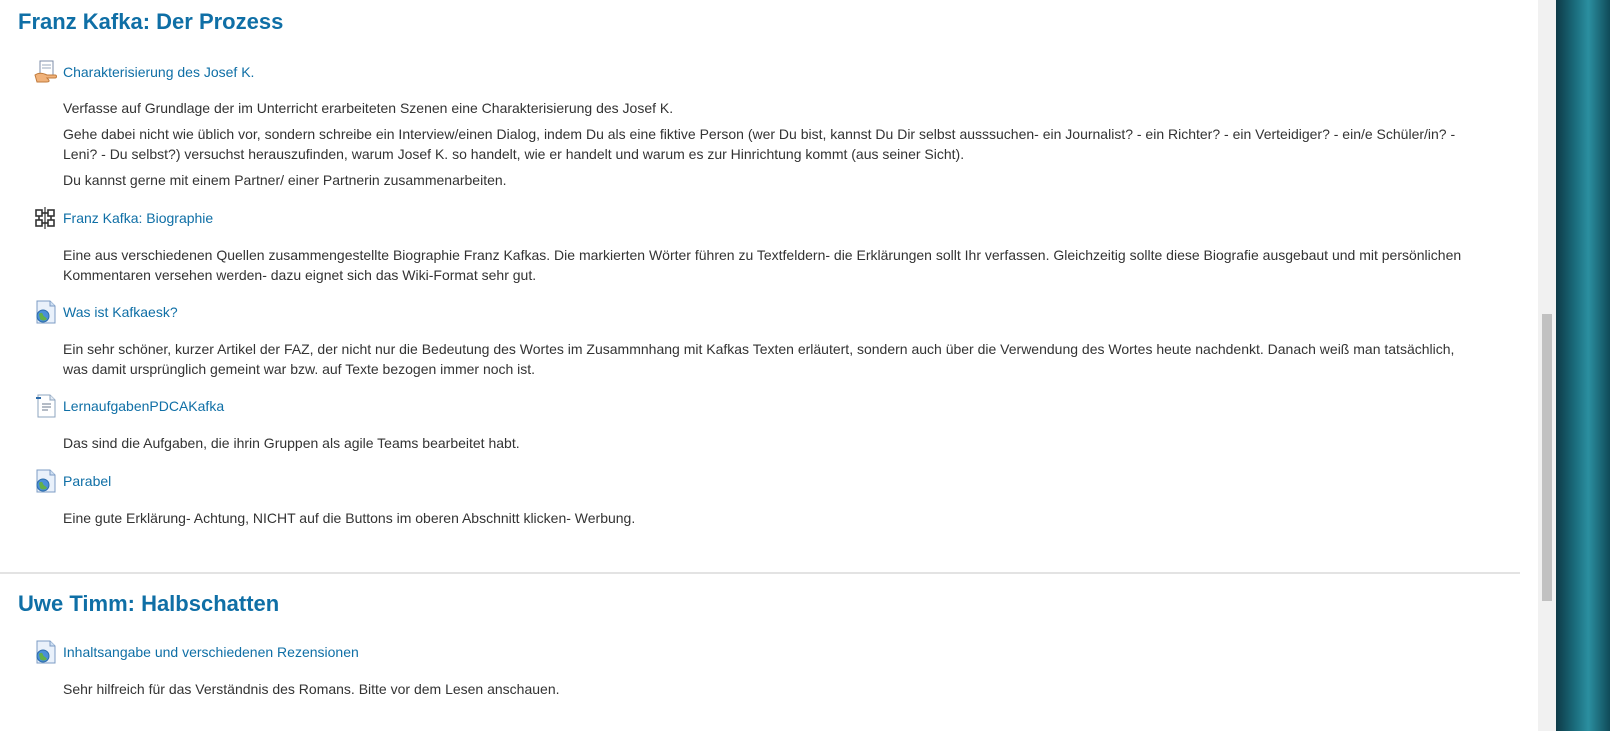 This screenshot has width=1610, height=731. Describe the element at coordinates (46, 218) in the screenshot. I see `wiki-icon` at that location.